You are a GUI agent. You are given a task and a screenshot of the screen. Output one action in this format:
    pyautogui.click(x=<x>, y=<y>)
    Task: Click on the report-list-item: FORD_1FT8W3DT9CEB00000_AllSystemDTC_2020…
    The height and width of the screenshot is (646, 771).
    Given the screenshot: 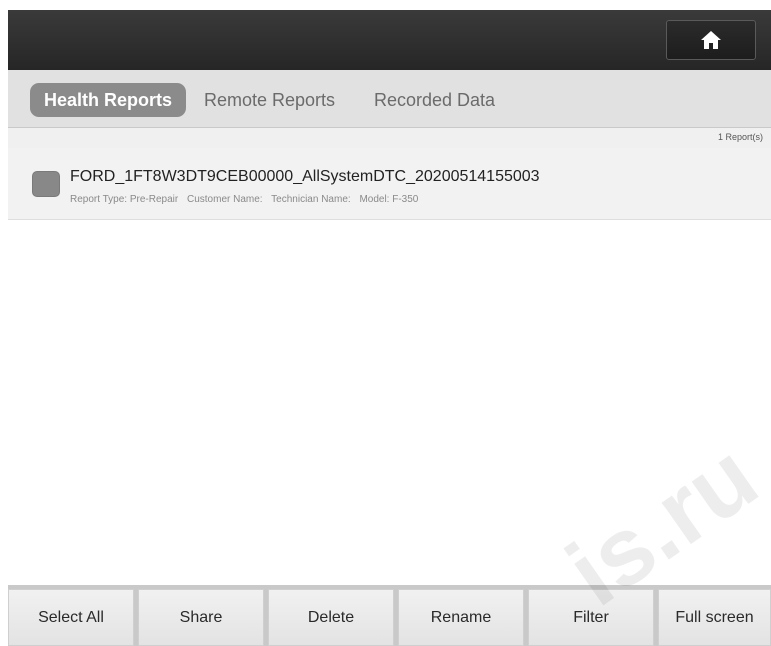 What is the action you would take?
    pyautogui.click(x=389, y=184)
    